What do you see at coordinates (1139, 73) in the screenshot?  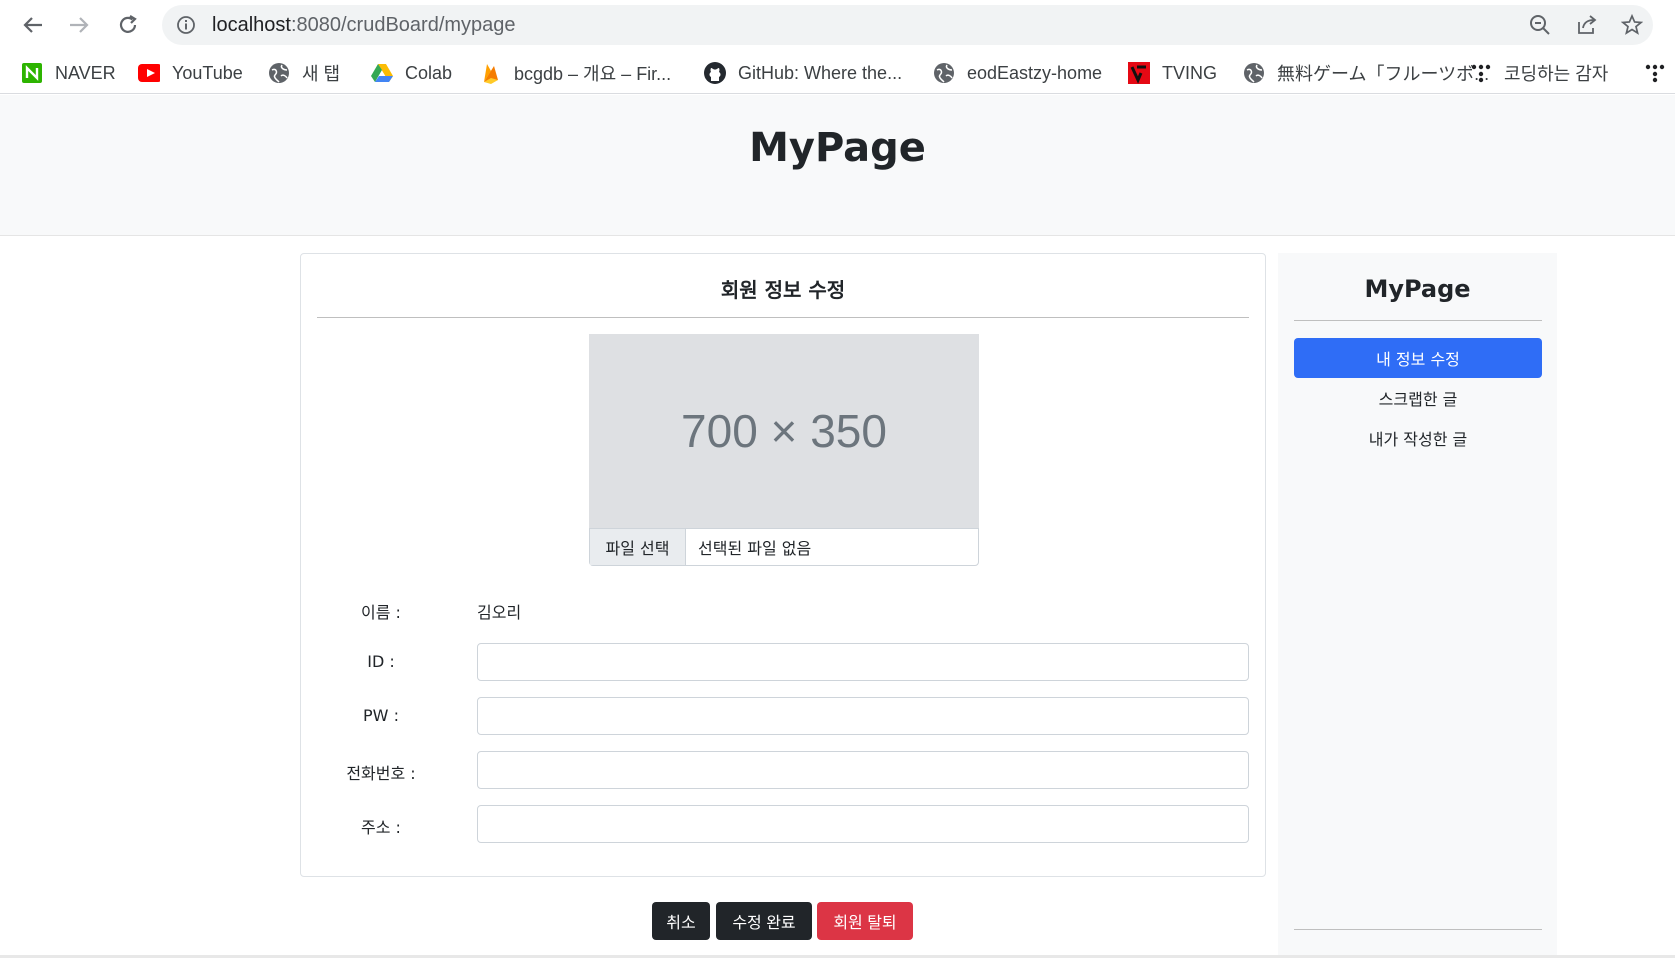 I see `tving-icon` at bounding box center [1139, 73].